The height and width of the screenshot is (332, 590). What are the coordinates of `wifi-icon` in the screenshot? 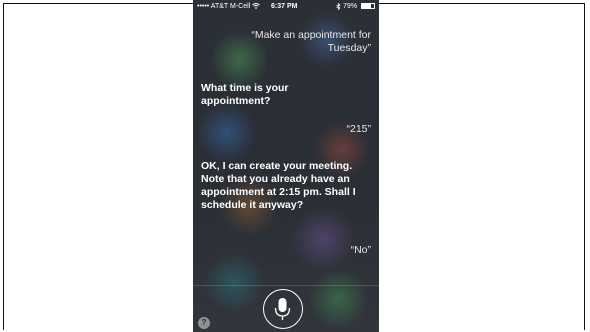 It's located at (256, 6).